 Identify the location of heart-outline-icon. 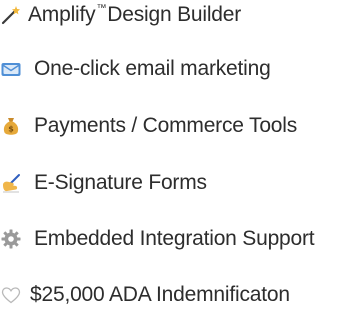
(11, 295).